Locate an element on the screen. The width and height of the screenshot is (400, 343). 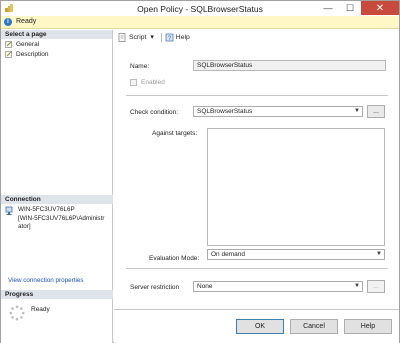
info-icon: i is located at coordinates (8, 22).